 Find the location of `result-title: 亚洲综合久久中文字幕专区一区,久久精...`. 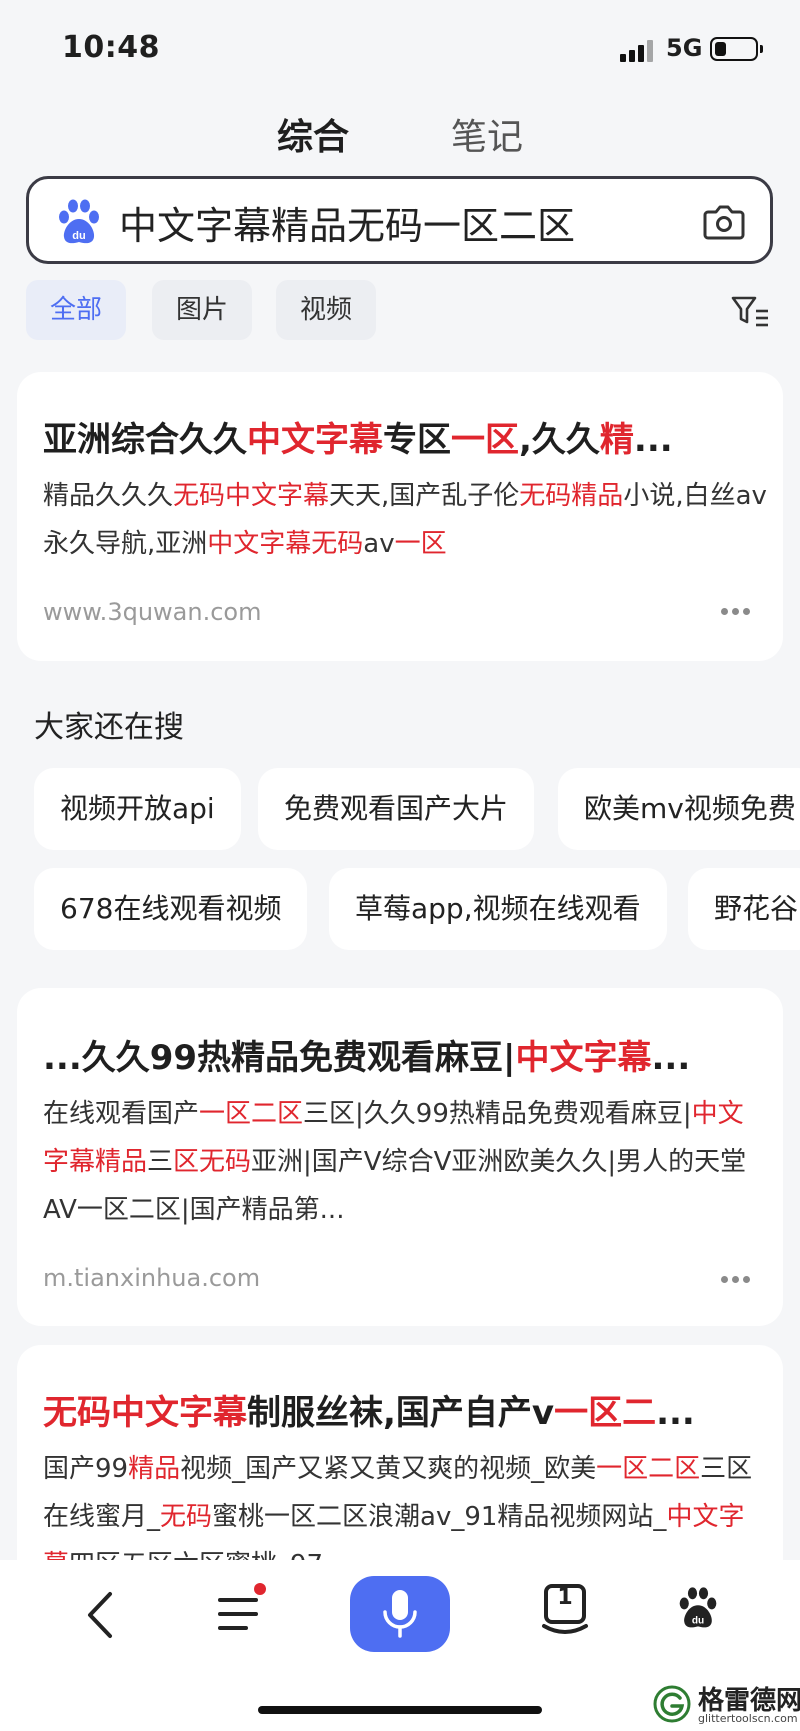

result-title: 亚洲综合久久中文字幕专区一区,久久精... is located at coordinates (393, 436).